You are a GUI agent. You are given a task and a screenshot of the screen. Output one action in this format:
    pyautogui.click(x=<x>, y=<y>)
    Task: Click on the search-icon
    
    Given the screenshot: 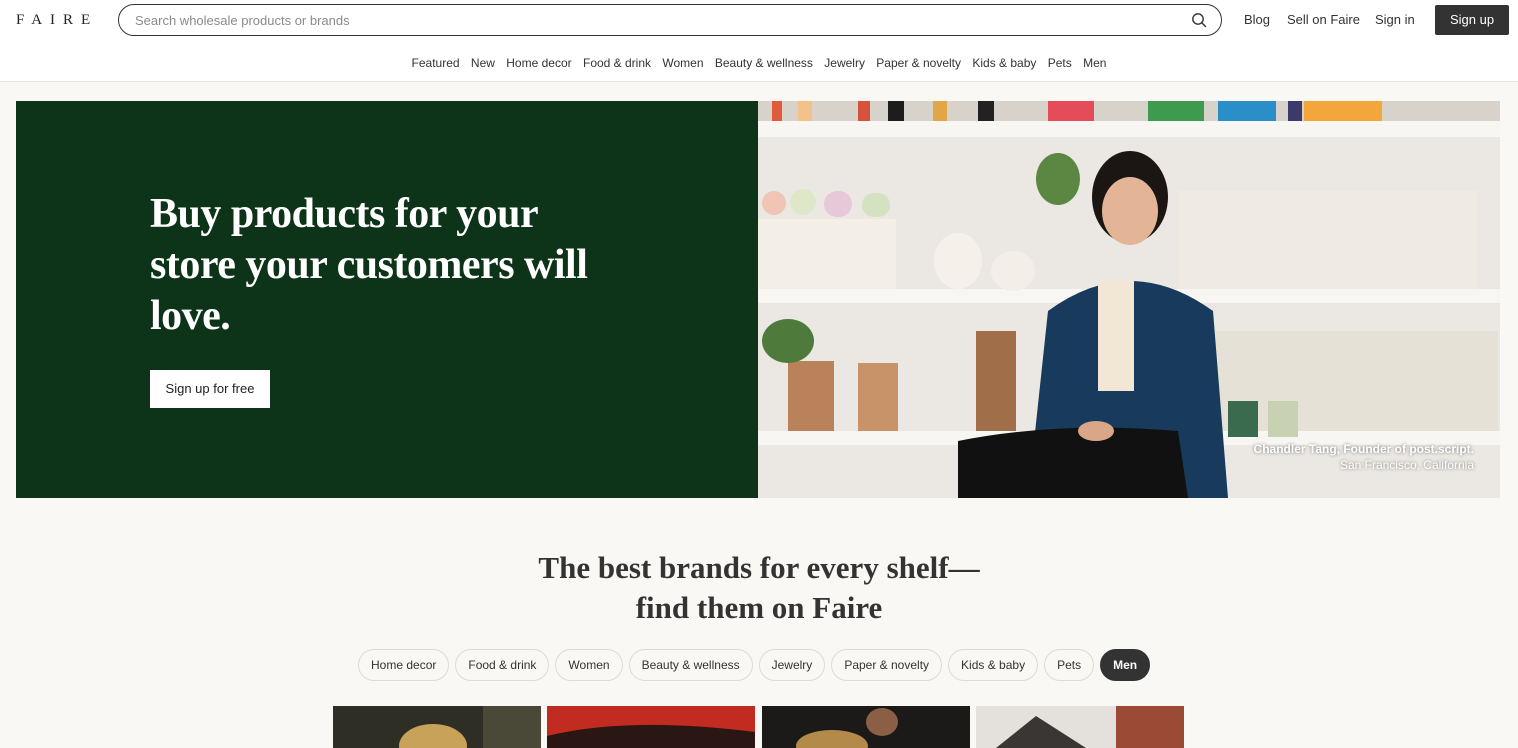 What is the action you would take?
    pyautogui.click(x=1199, y=20)
    